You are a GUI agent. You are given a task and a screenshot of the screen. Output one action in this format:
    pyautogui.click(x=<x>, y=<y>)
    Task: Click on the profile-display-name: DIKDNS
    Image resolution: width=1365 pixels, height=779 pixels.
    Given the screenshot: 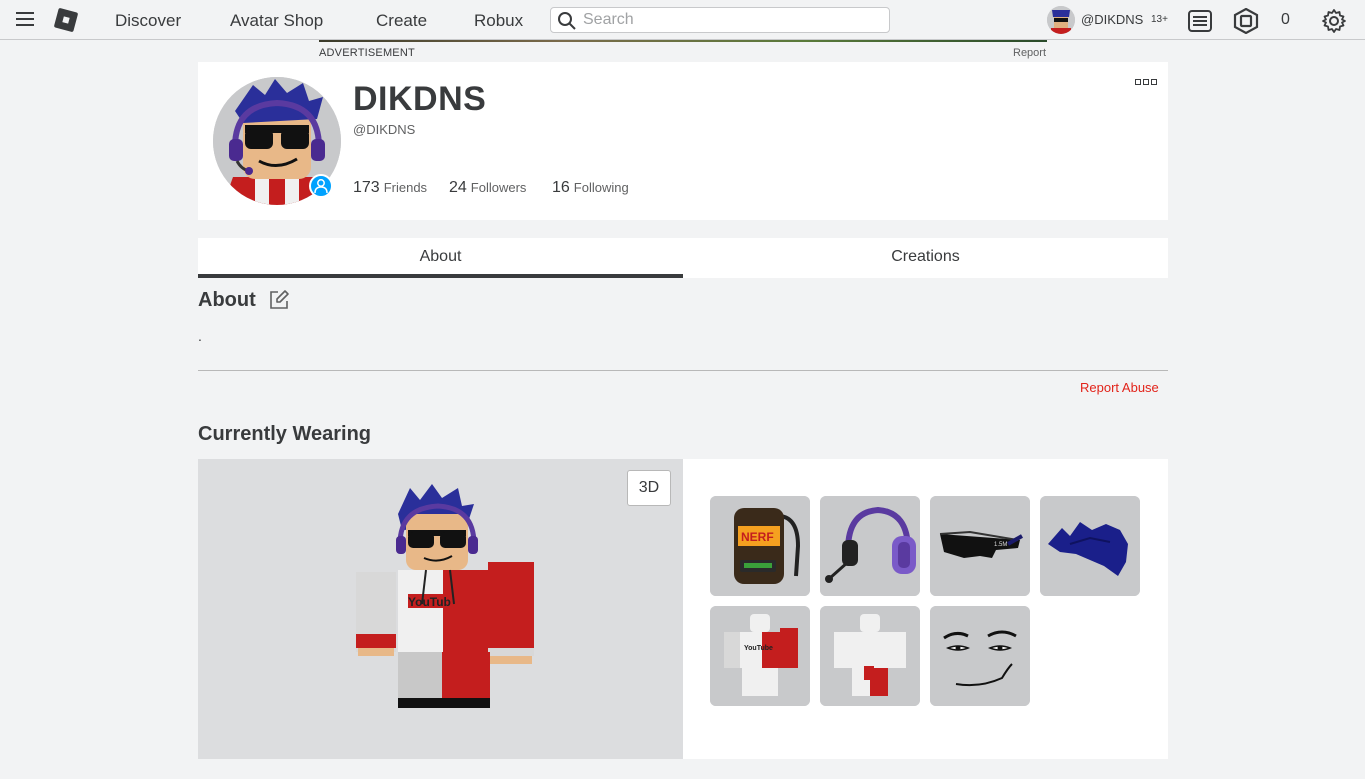 What is the action you would take?
    pyautogui.click(x=420, y=99)
    